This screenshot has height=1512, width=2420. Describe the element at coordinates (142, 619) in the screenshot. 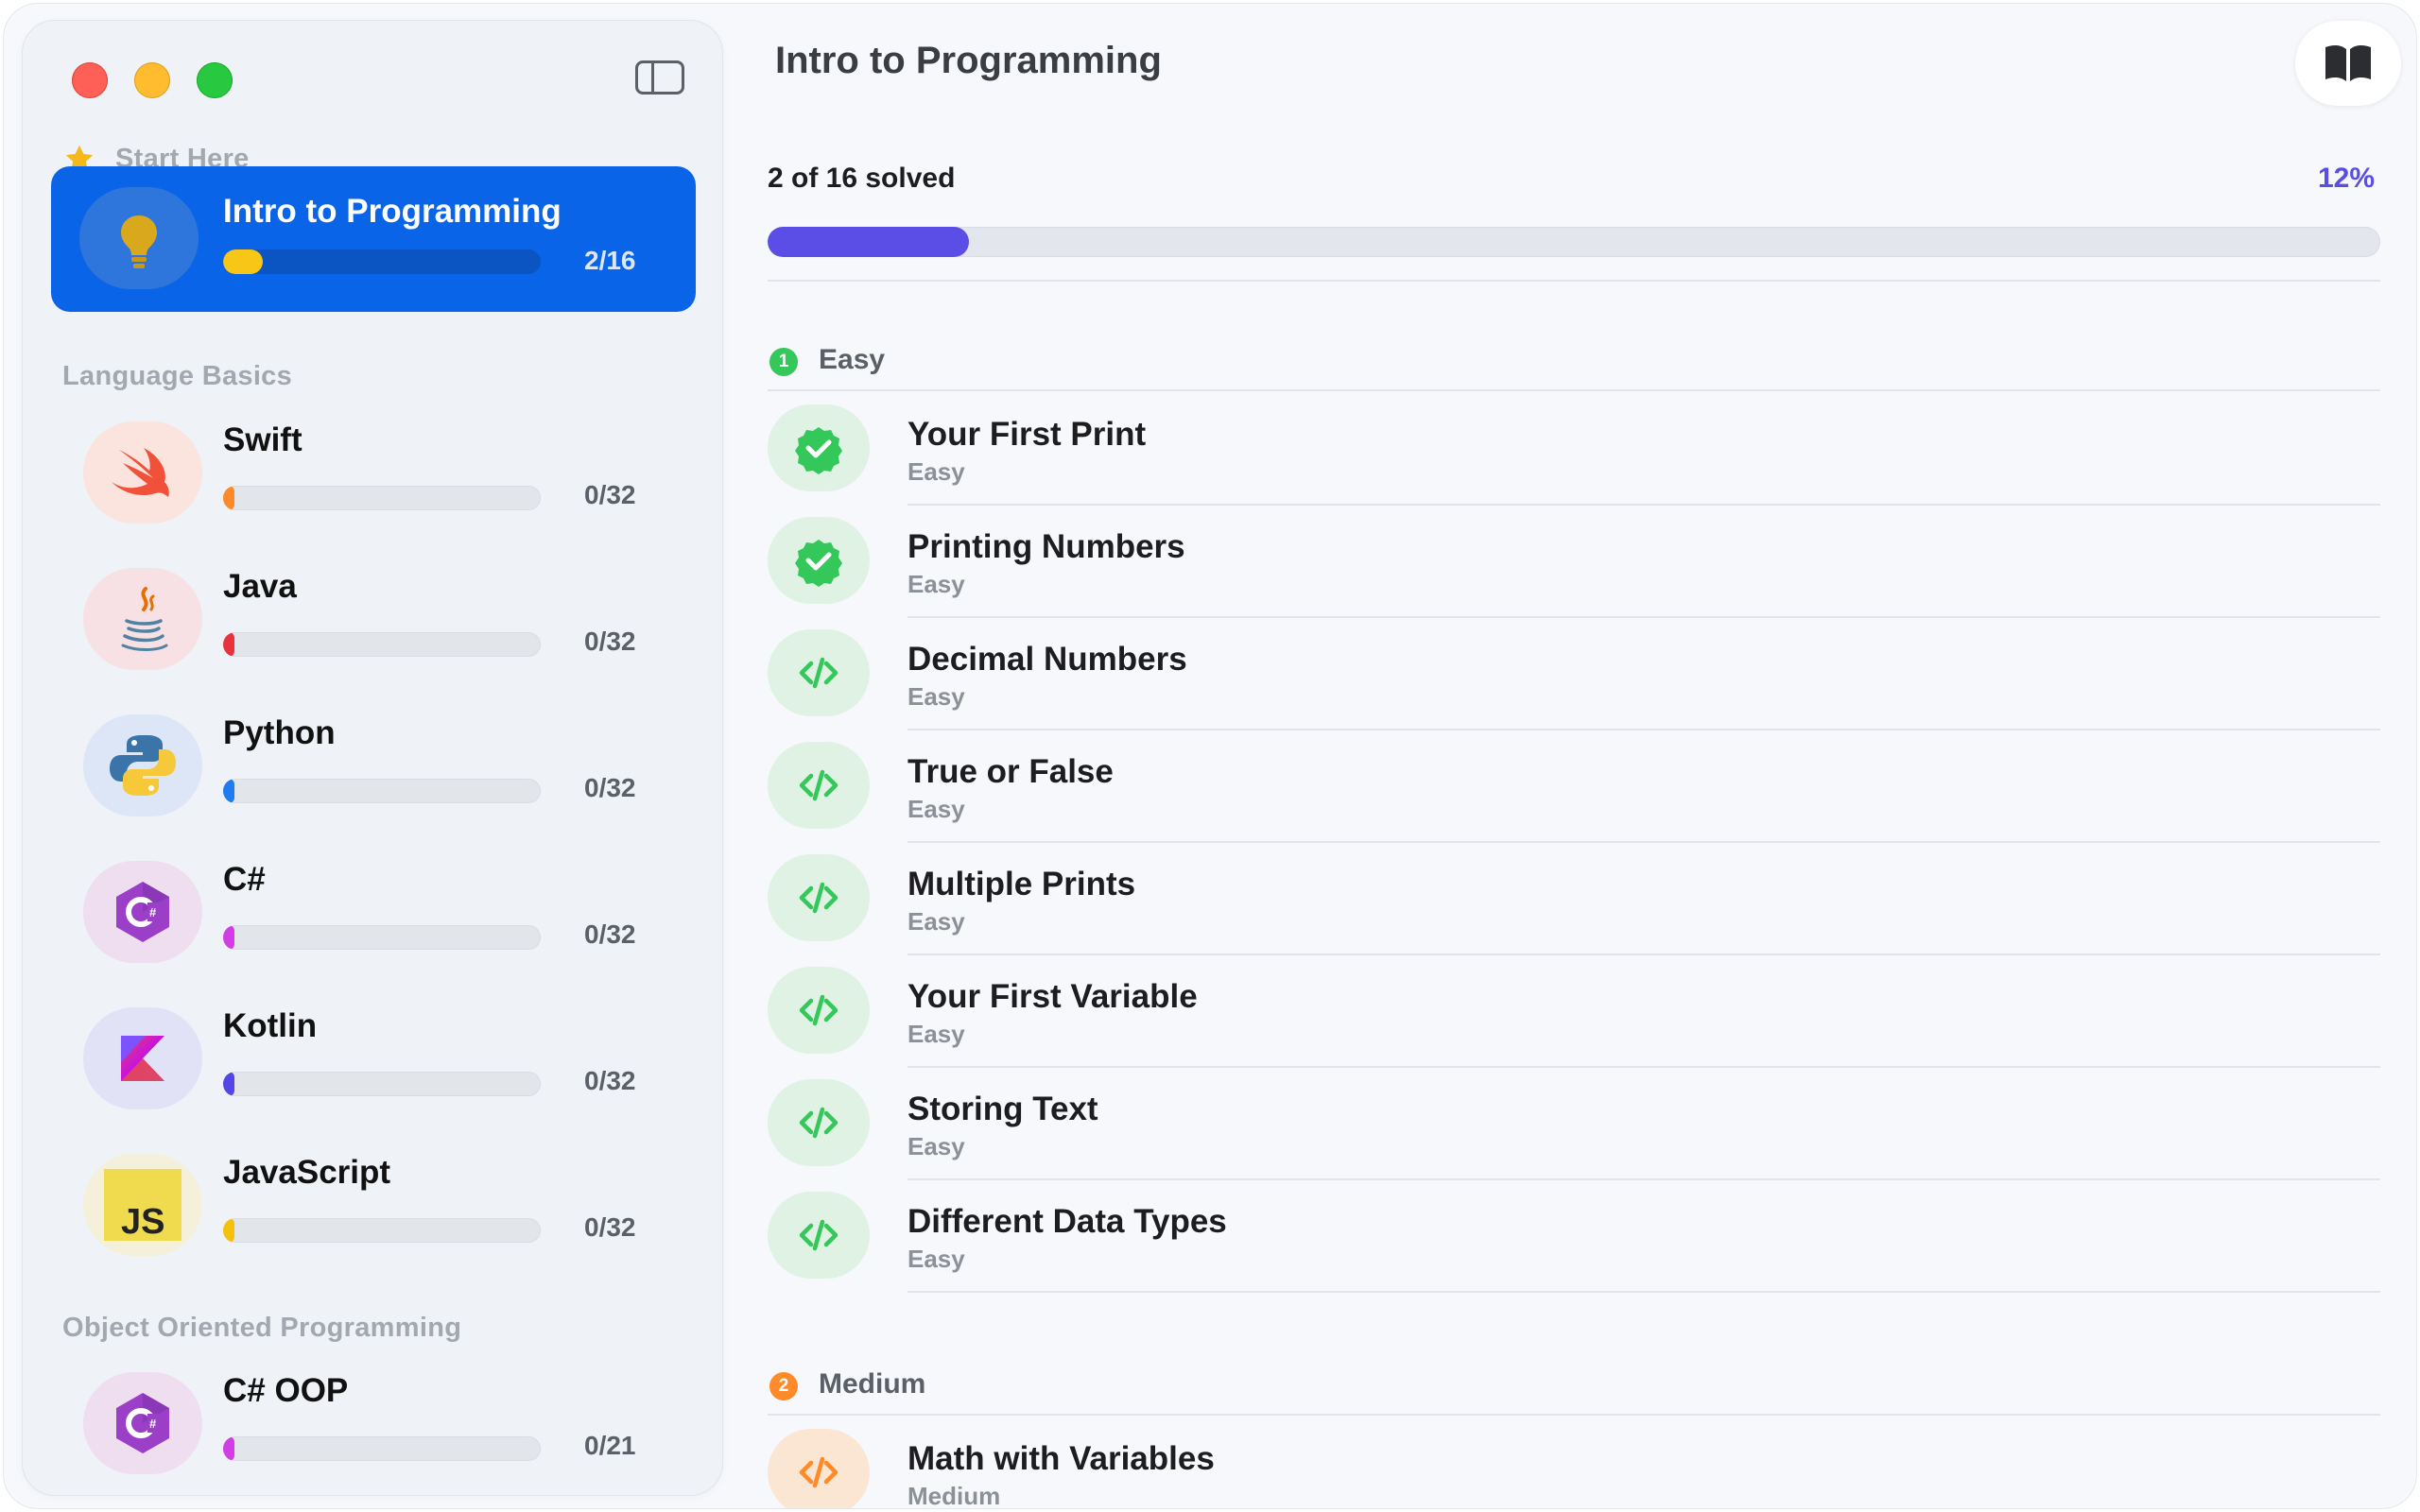

I see `java-icon` at that location.